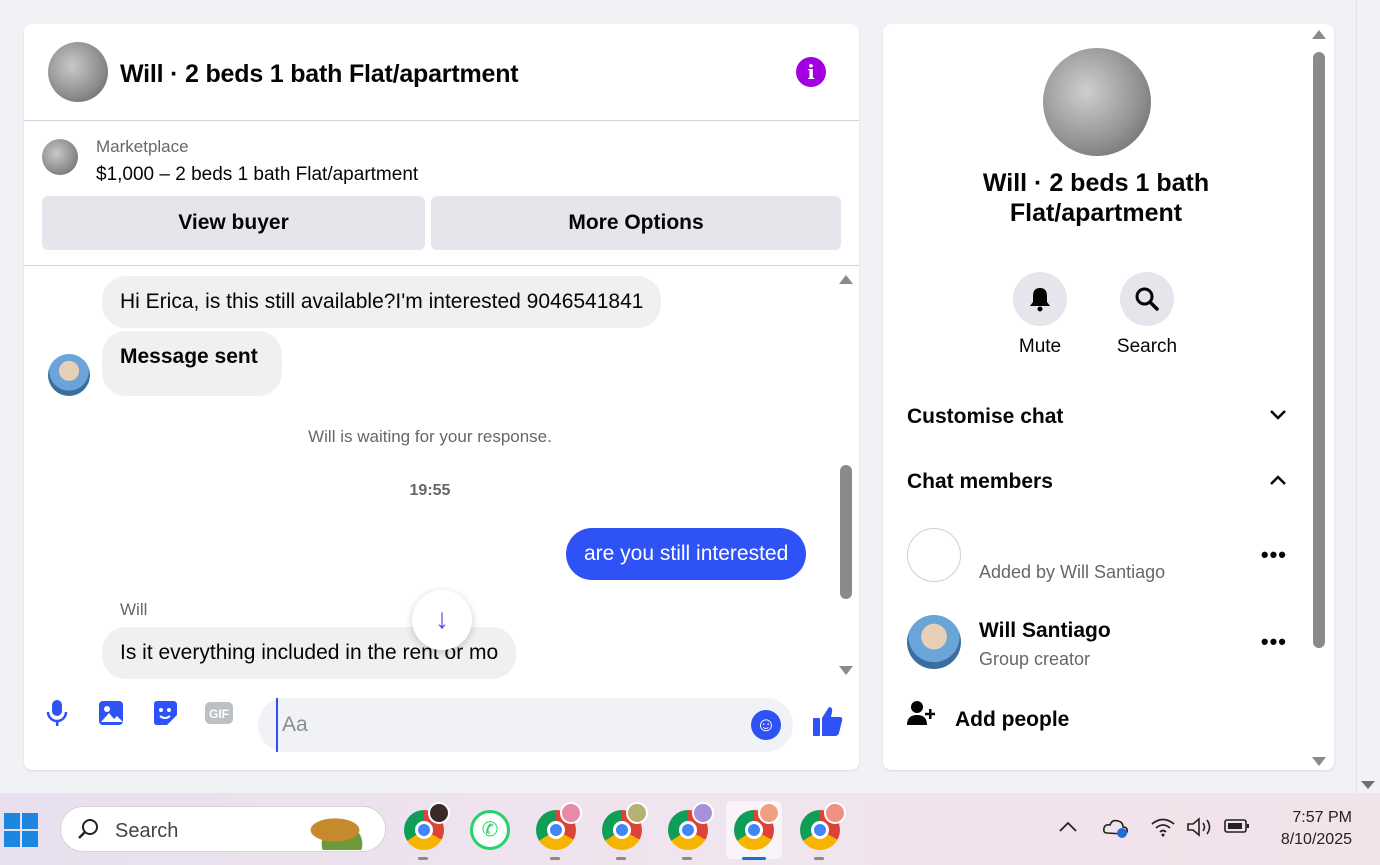  Describe the element at coordinates (442, 620) in the screenshot. I see `scroll-to-bottom-button: ↓` at that location.